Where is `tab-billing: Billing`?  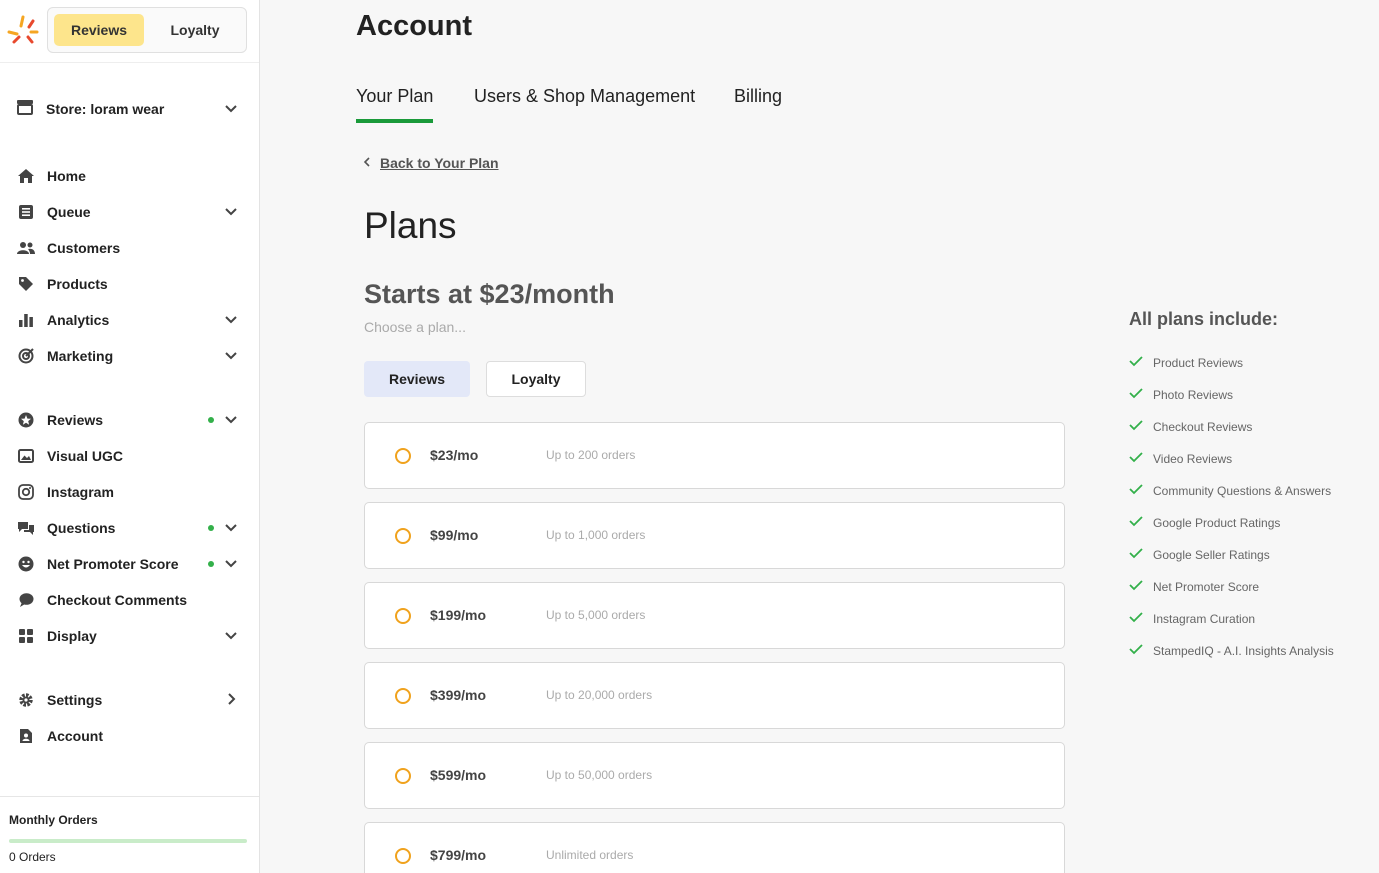
tab-billing: Billing is located at coordinates (758, 96).